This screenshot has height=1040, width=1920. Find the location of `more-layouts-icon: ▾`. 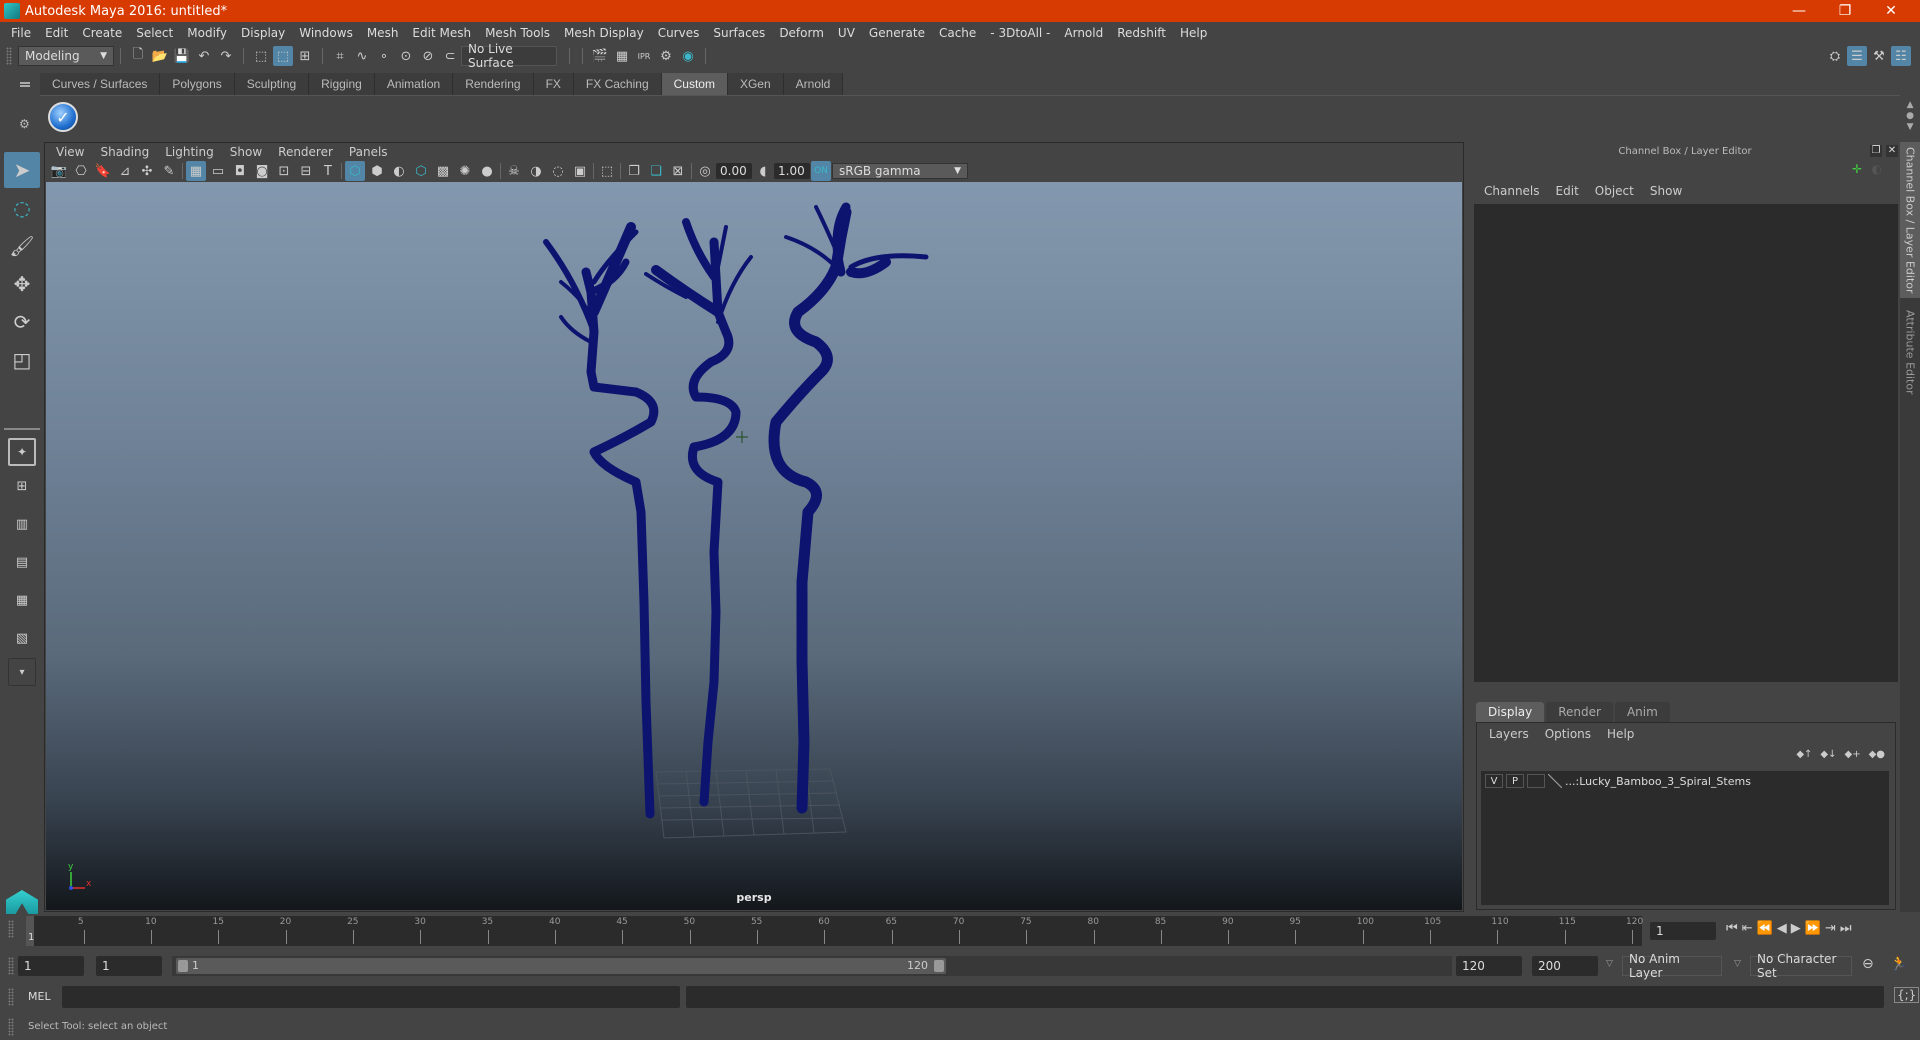

more-layouts-icon: ▾ is located at coordinates (22, 672).